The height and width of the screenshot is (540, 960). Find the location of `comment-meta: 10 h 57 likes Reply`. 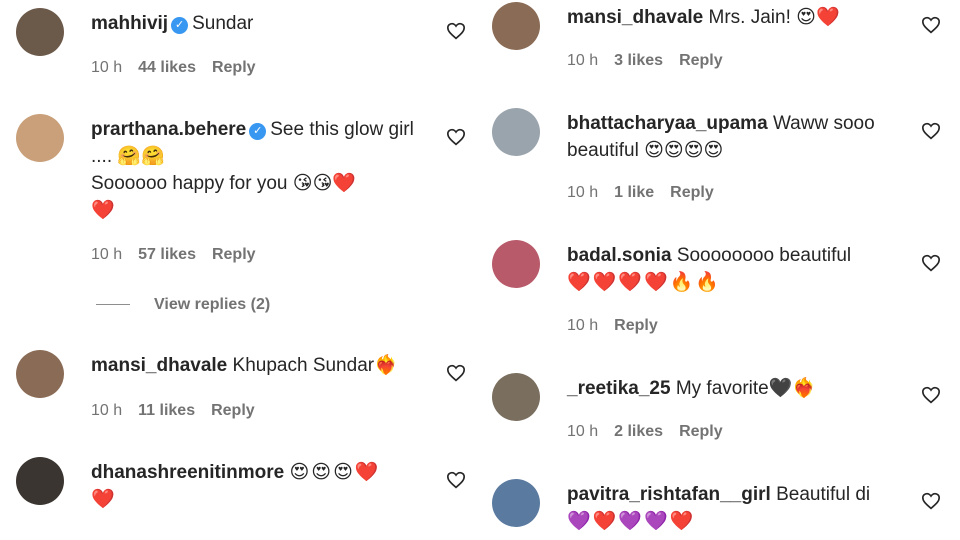

comment-meta: 10 h 57 likes Reply is located at coordinates (181, 255).